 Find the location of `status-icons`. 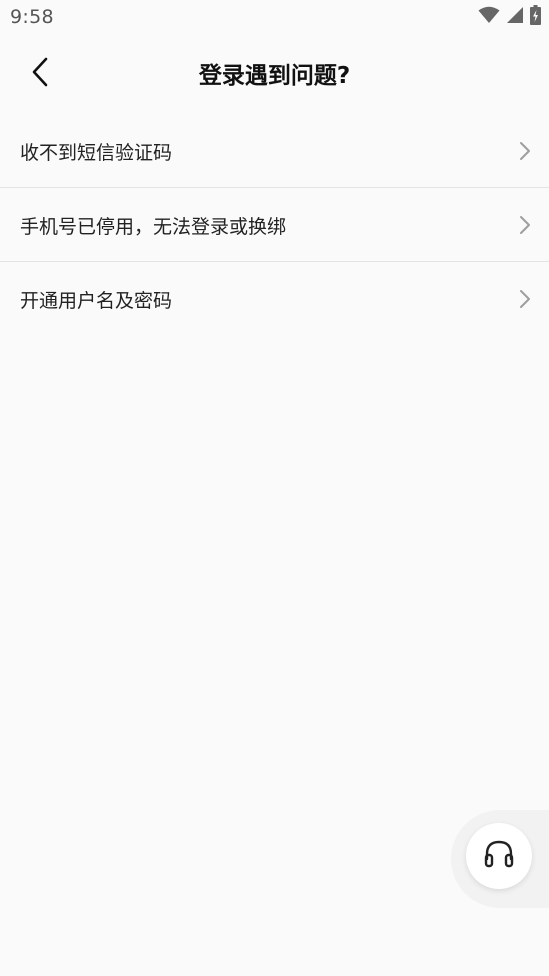

status-icons is located at coordinates (509, 17).